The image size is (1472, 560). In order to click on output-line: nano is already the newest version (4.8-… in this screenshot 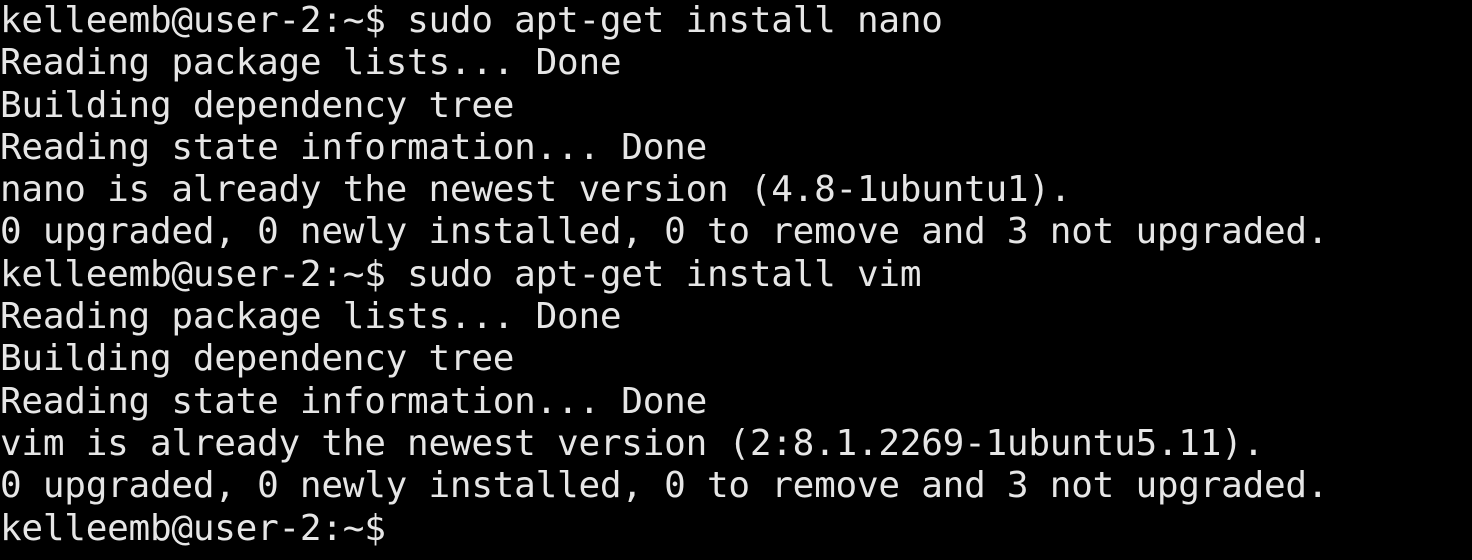, I will do `click(536, 190)`.